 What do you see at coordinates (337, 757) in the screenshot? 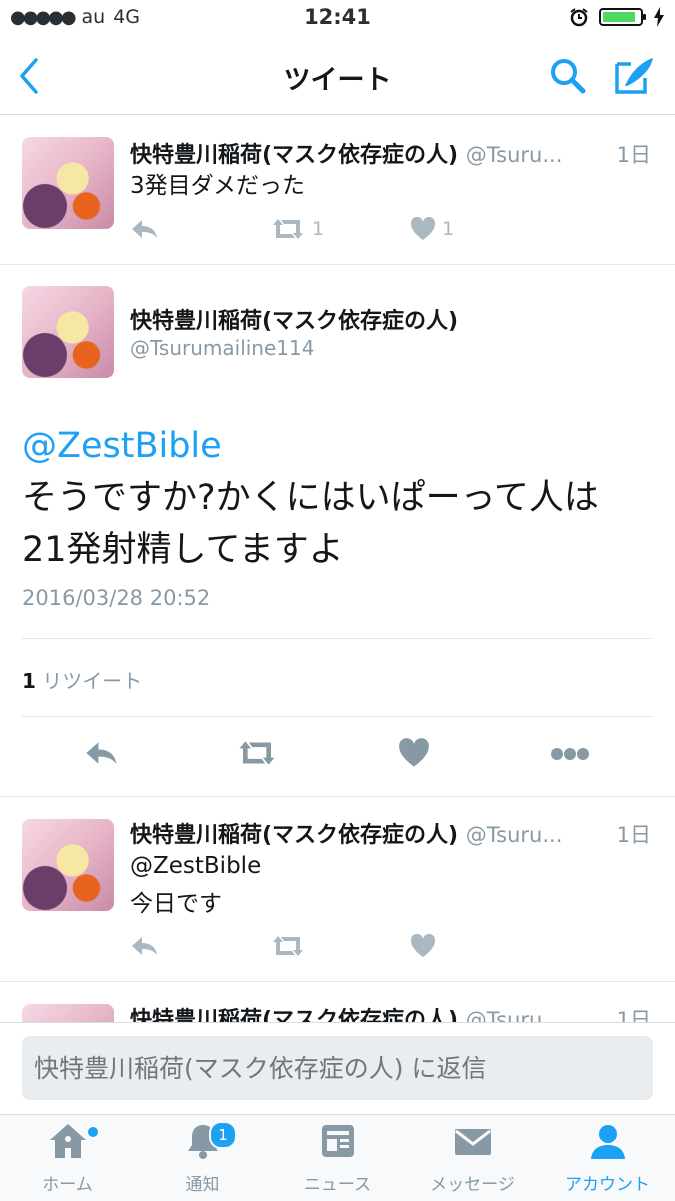
I see `tweet-detail-actions` at bounding box center [337, 757].